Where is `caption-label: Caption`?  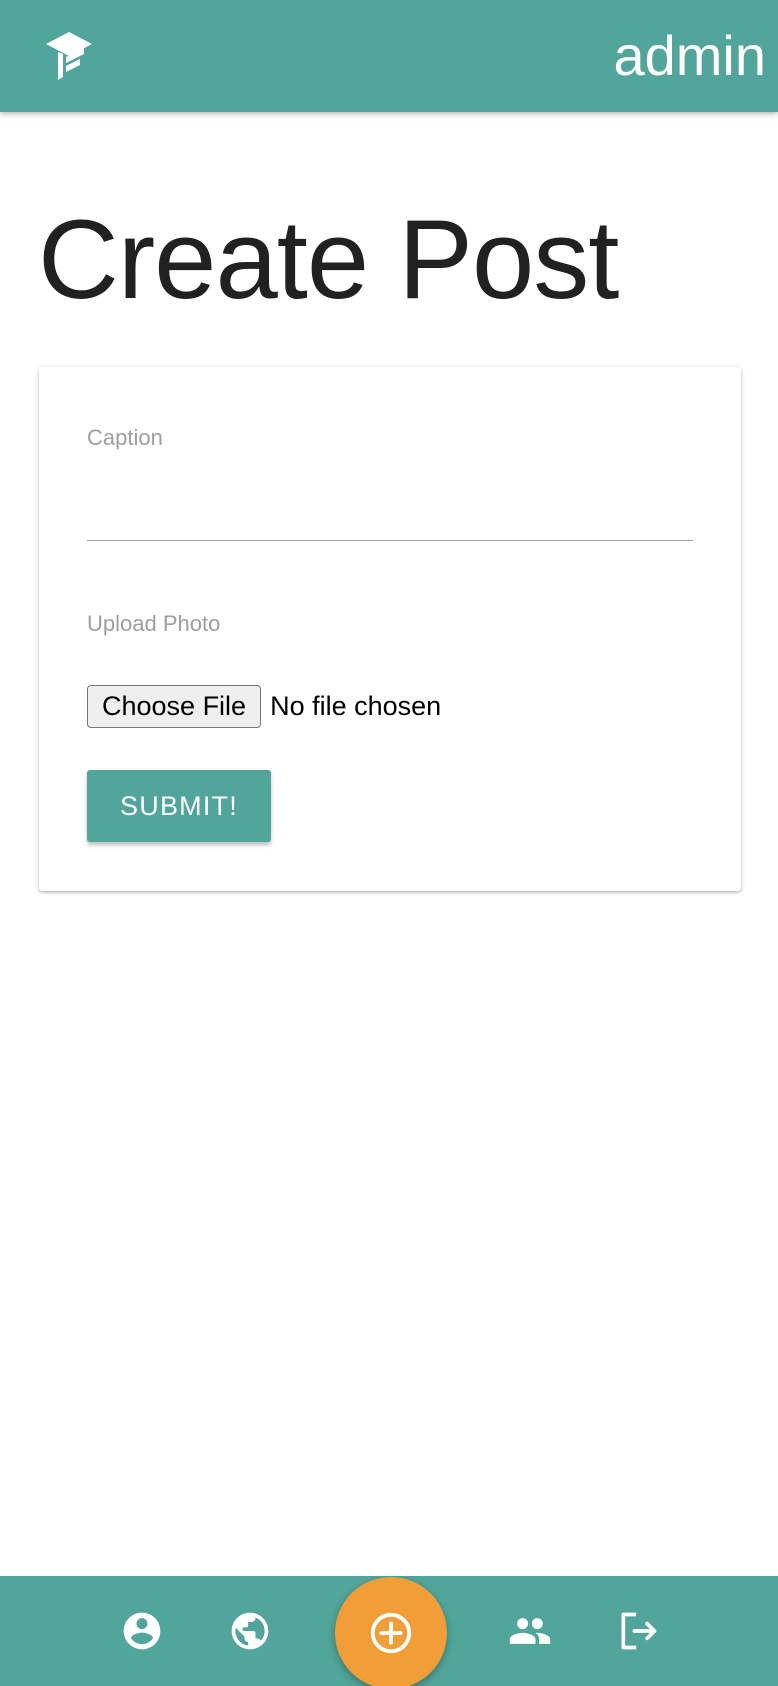 caption-label: Caption is located at coordinates (125, 437).